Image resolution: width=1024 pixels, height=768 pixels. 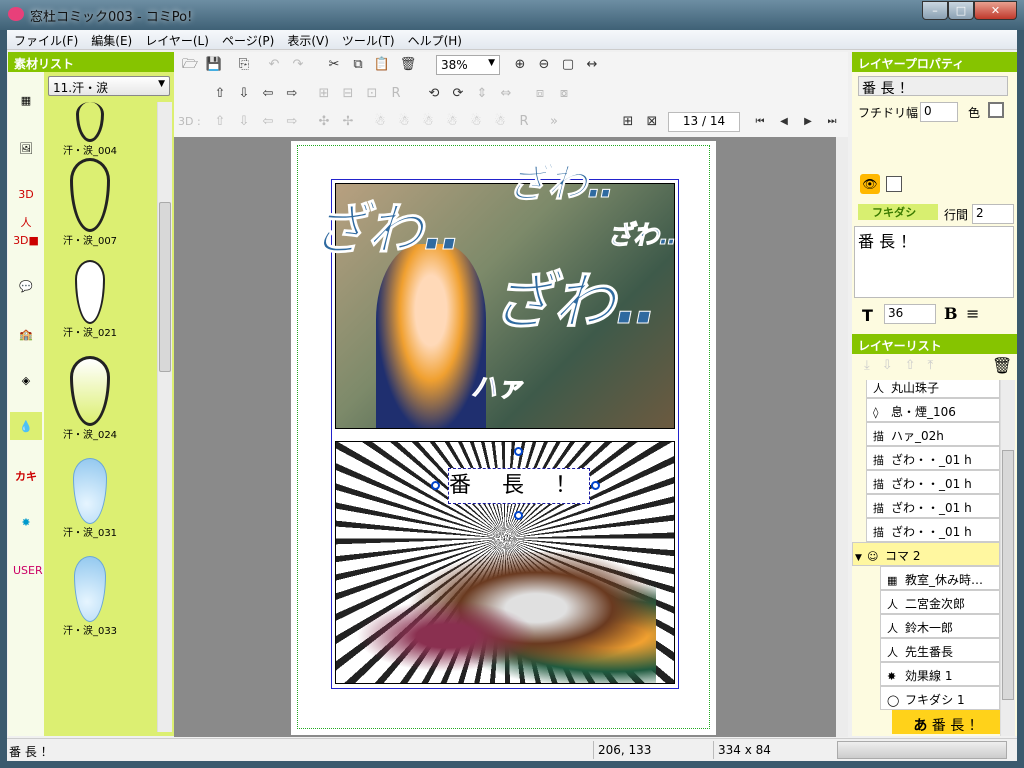 What do you see at coordinates (382, 65) in the screenshot?
I see `paste-icon: 📋` at bounding box center [382, 65].